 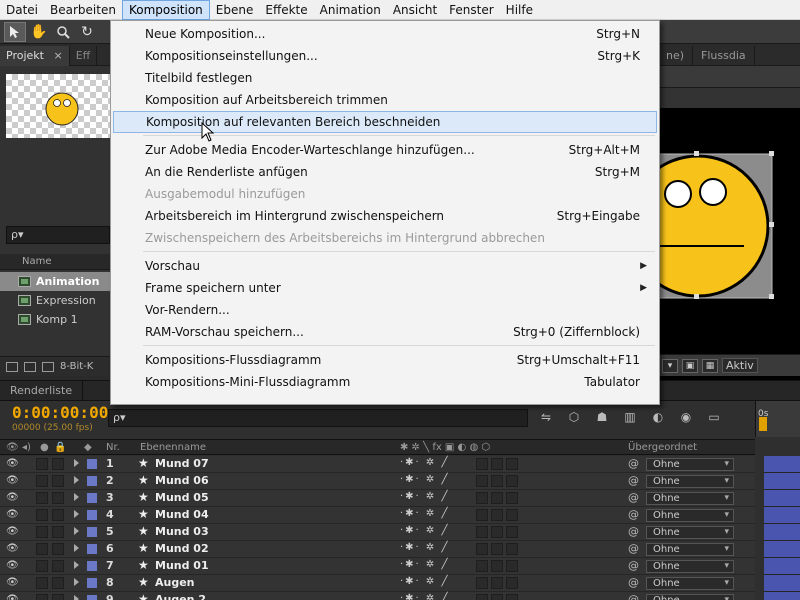 What do you see at coordinates (83, 10) in the screenshot?
I see `menu-bearbeiten: Bearbeiten` at bounding box center [83, 10].